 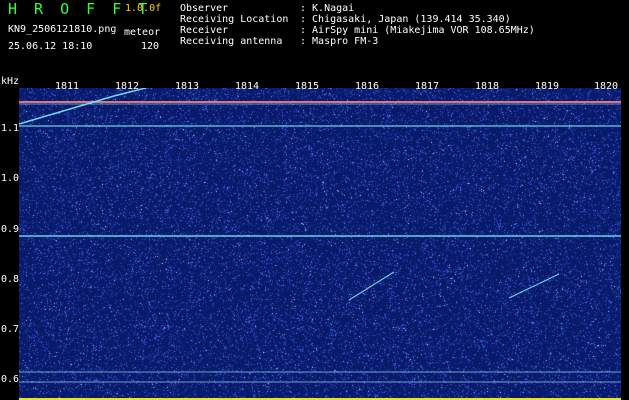 What do you see at coordinates (487, 86) in the screenshot?
I see `x-tick-1818: 1818` at bounding box center [487, 86].